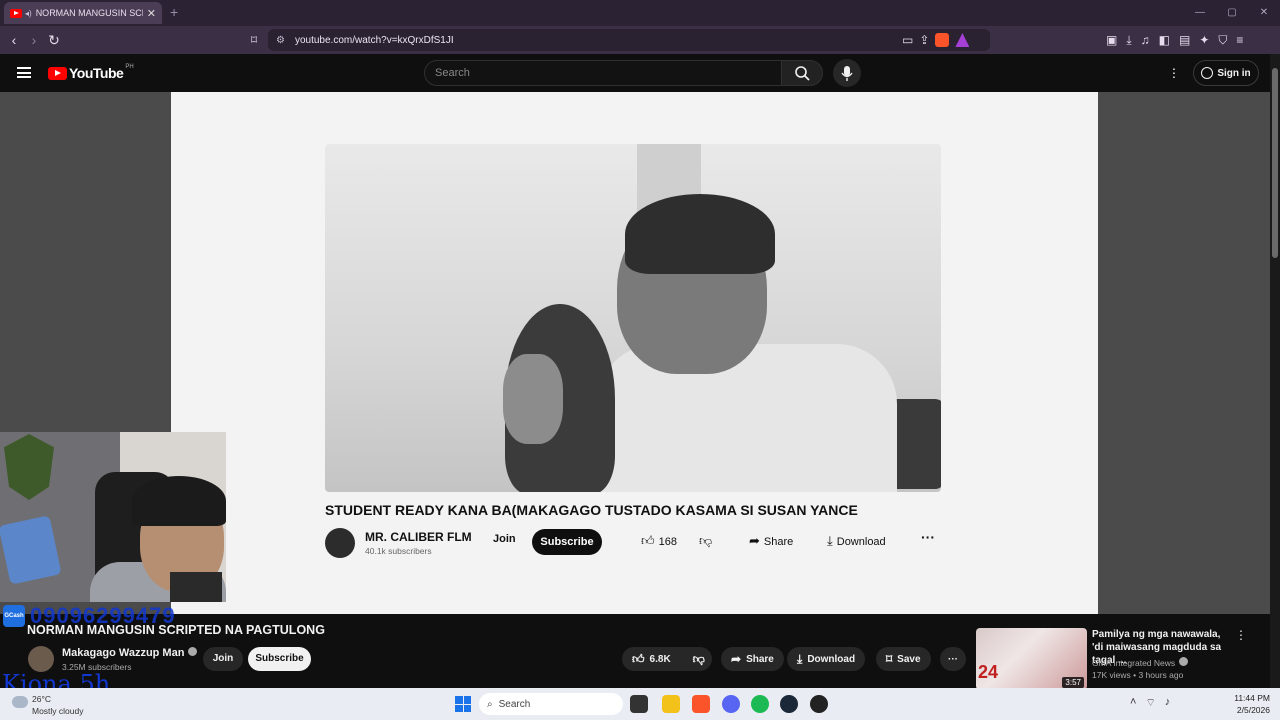  Describe the element at coordinates (1174, 72) in the screenshot. I see `settings-kebab-icon: · · ·` at that location.